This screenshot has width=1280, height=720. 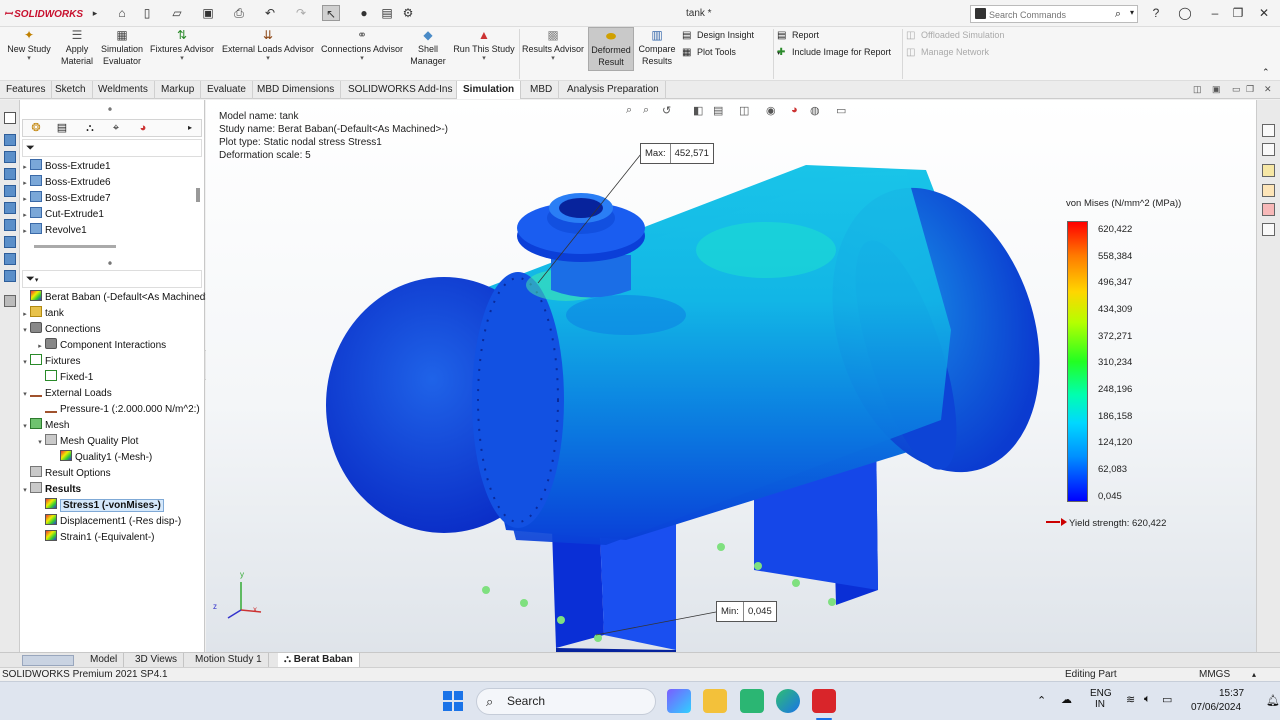 What do you see at coordinates (1268, 229) in the screenshot?
I see `custom-properties-icon` at bounding box center [1268, 229].